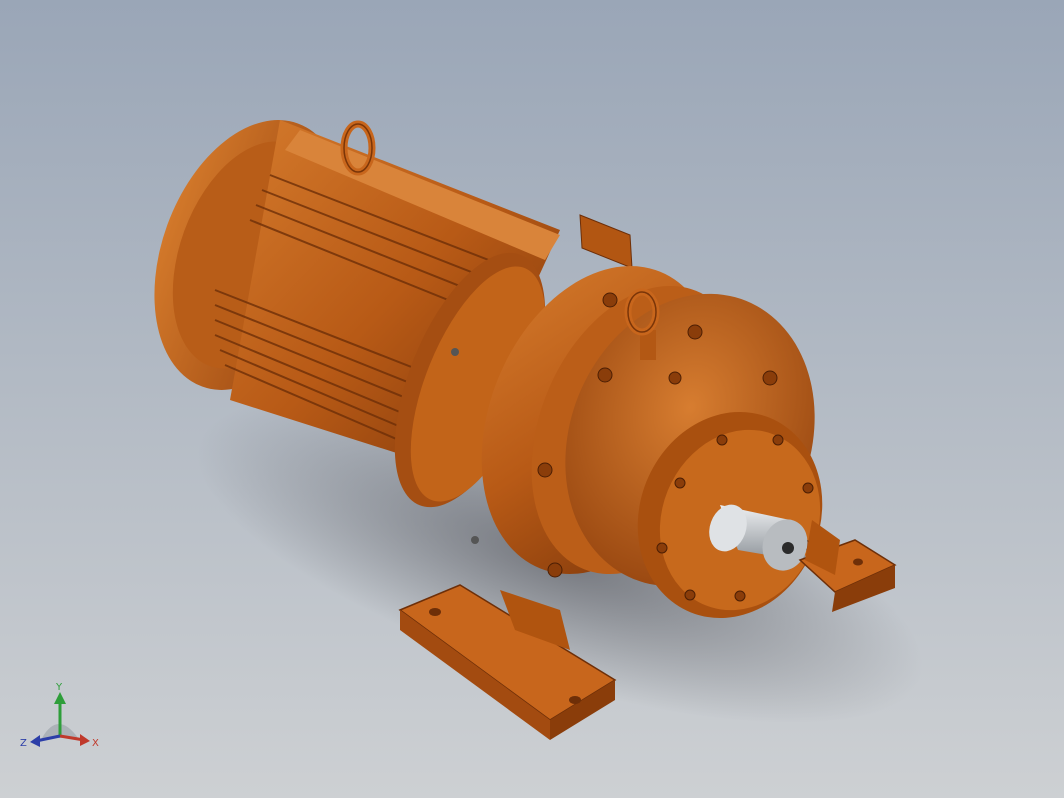 This screenshot has width=1064, height=798. What do you see at coordinates (63, 720) in the screenshot?
I see `orientation-triad: Y X Z` at bounding box center [63, 720].